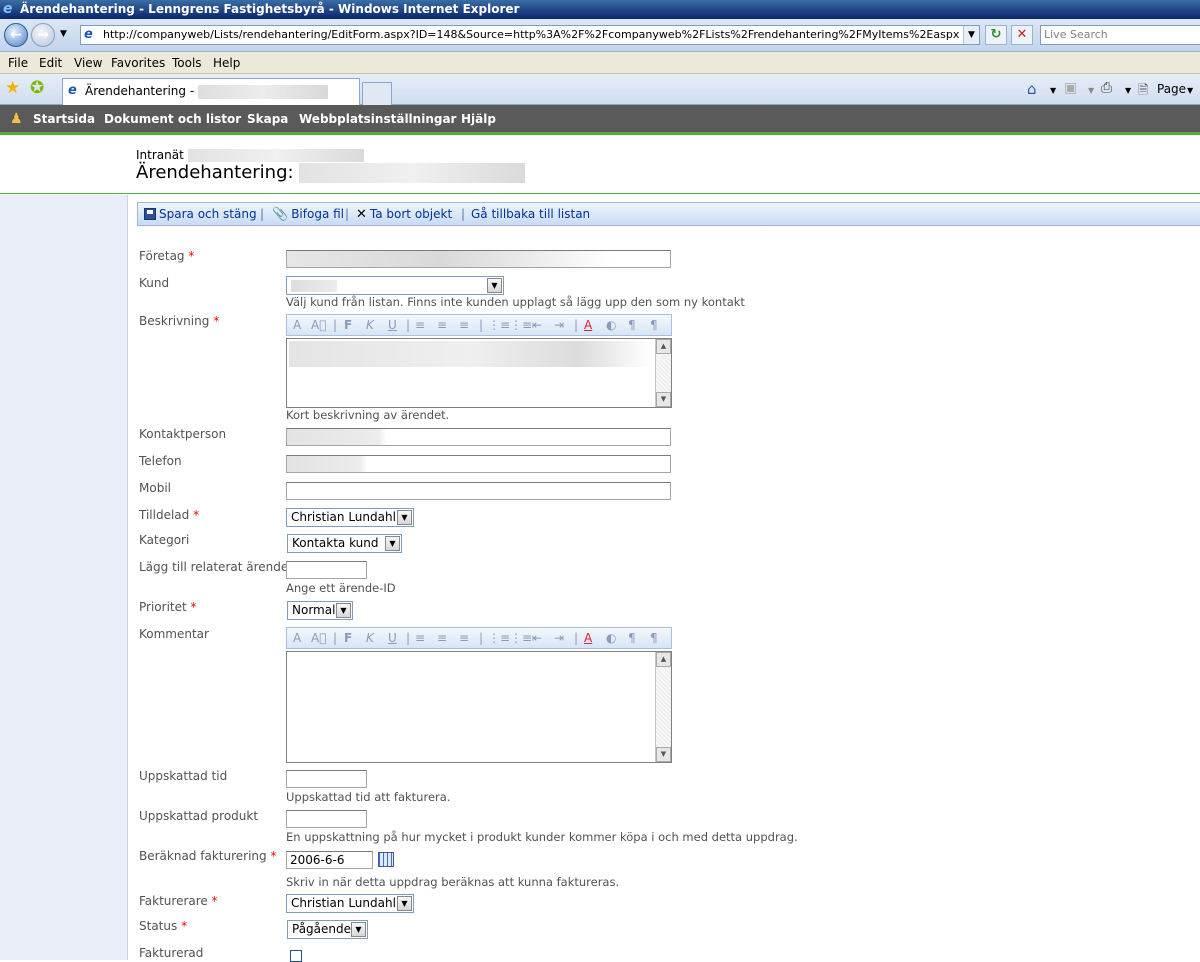  What do you see at coordinates (160, 155) in the screenshot?
I see `breadcrumb-intranat: Intranät` at bounding box center [160, 155].